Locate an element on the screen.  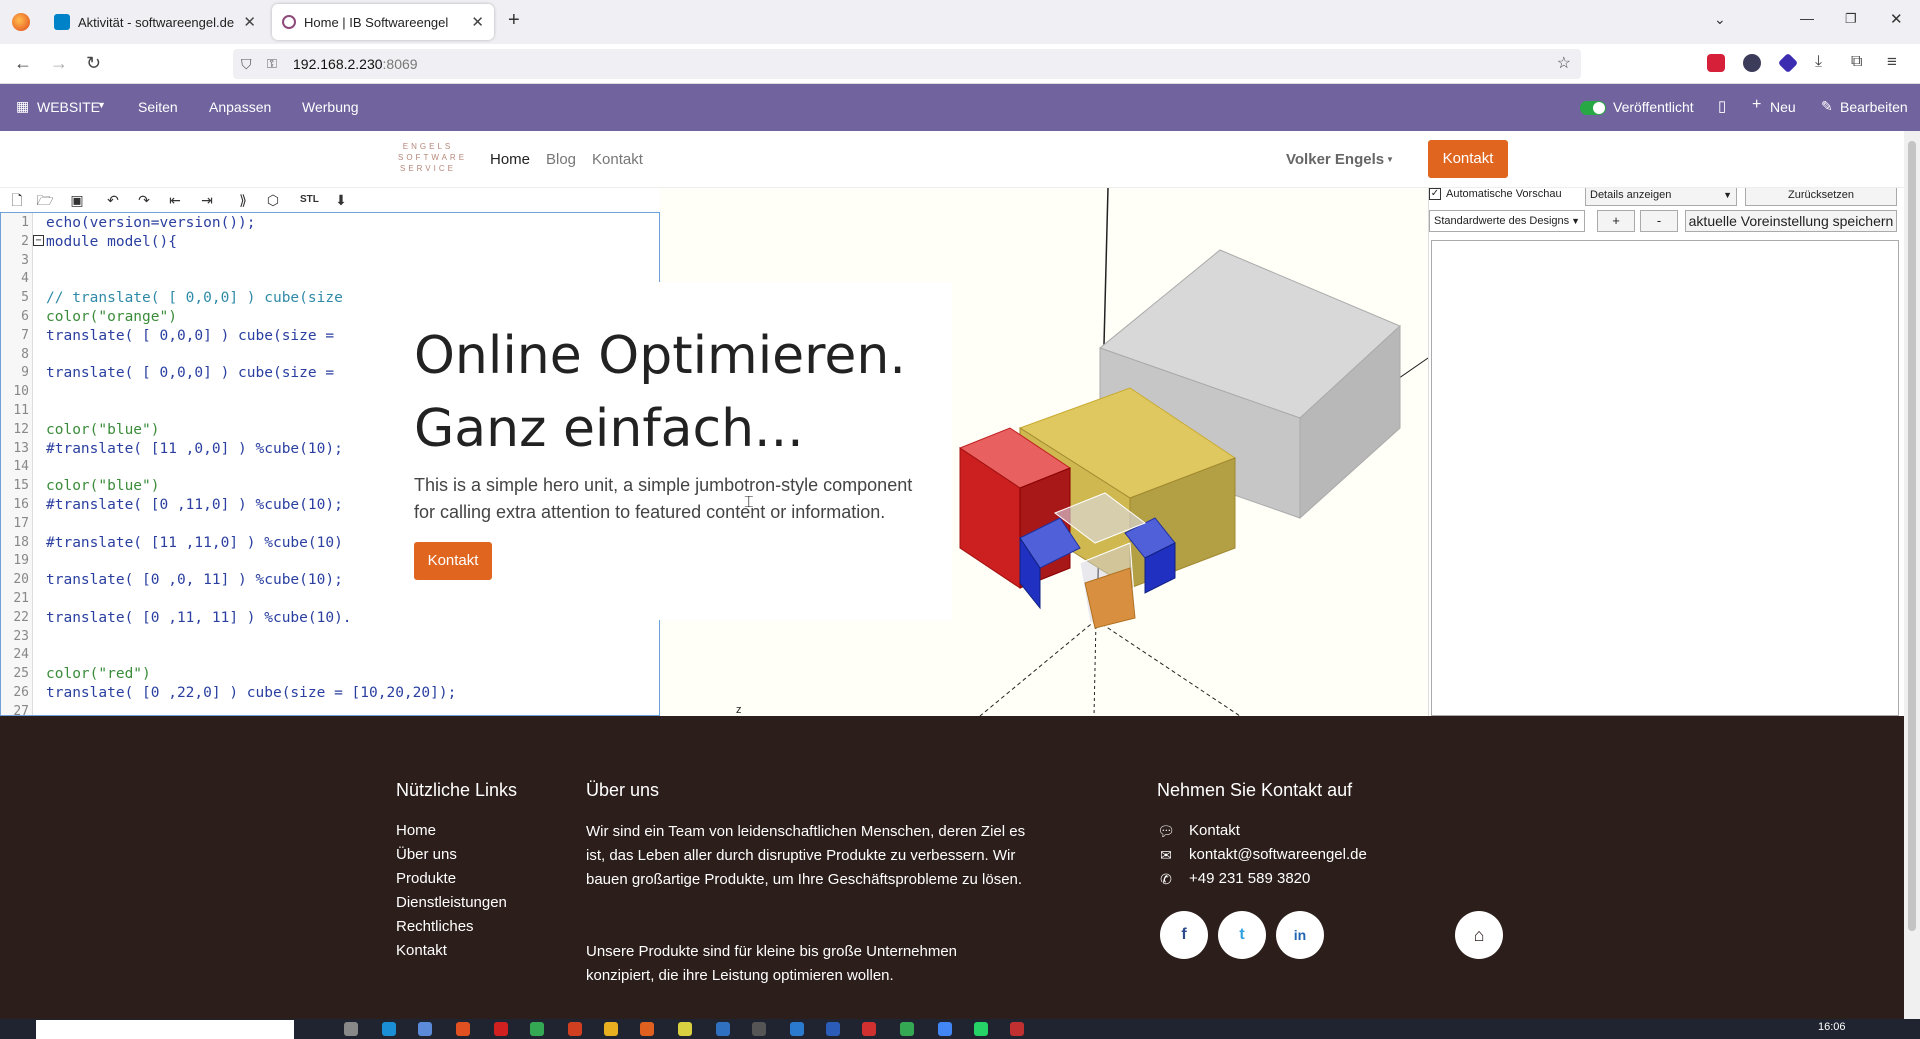
new-button: Neu is located at coordinates (1783, 107).